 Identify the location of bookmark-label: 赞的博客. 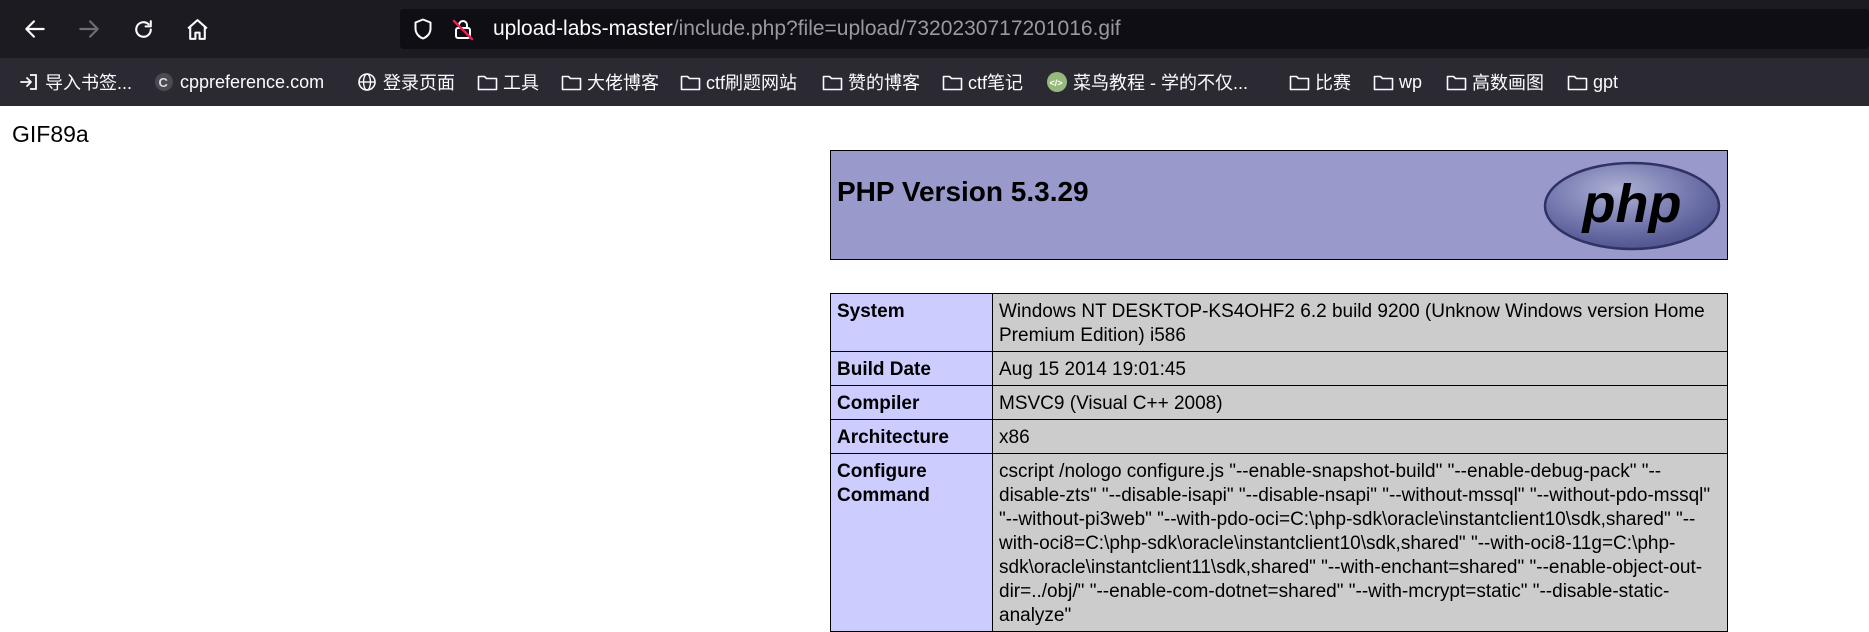
(884, 83).